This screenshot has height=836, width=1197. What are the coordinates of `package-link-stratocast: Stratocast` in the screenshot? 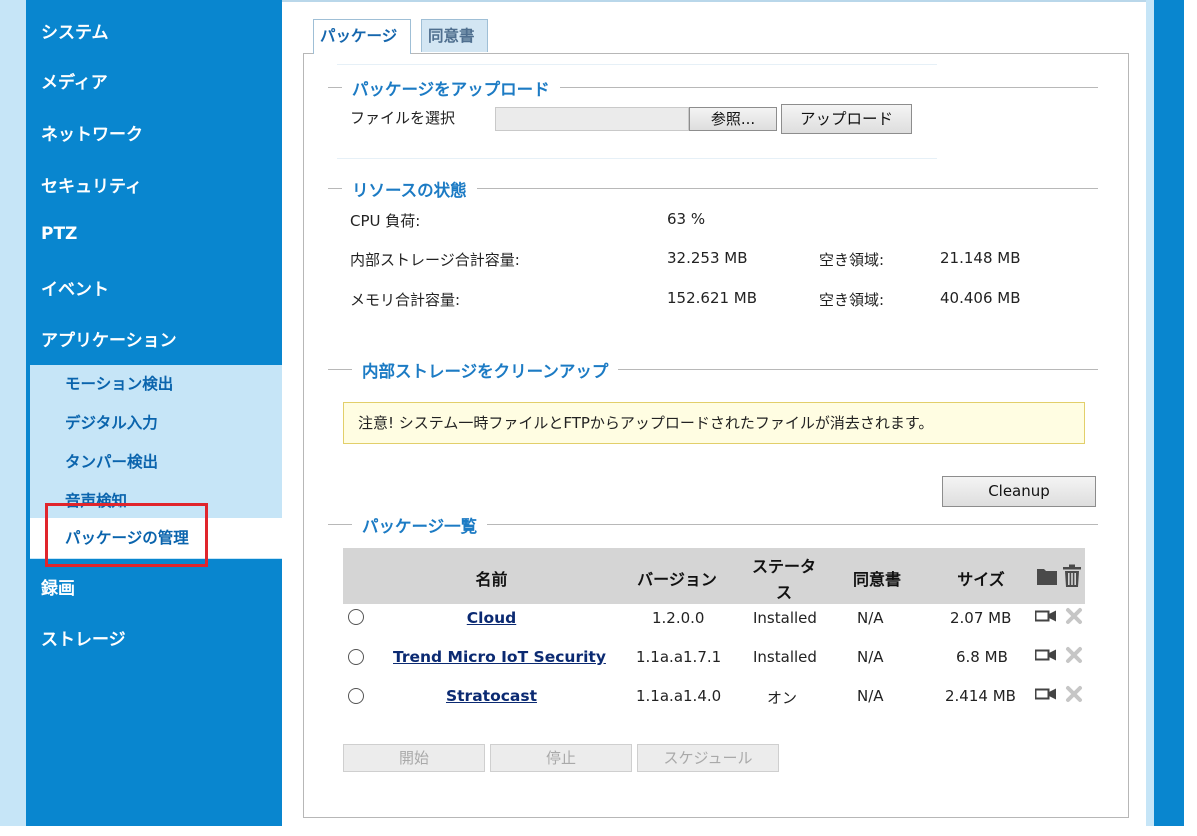 It's located at (491, 696).